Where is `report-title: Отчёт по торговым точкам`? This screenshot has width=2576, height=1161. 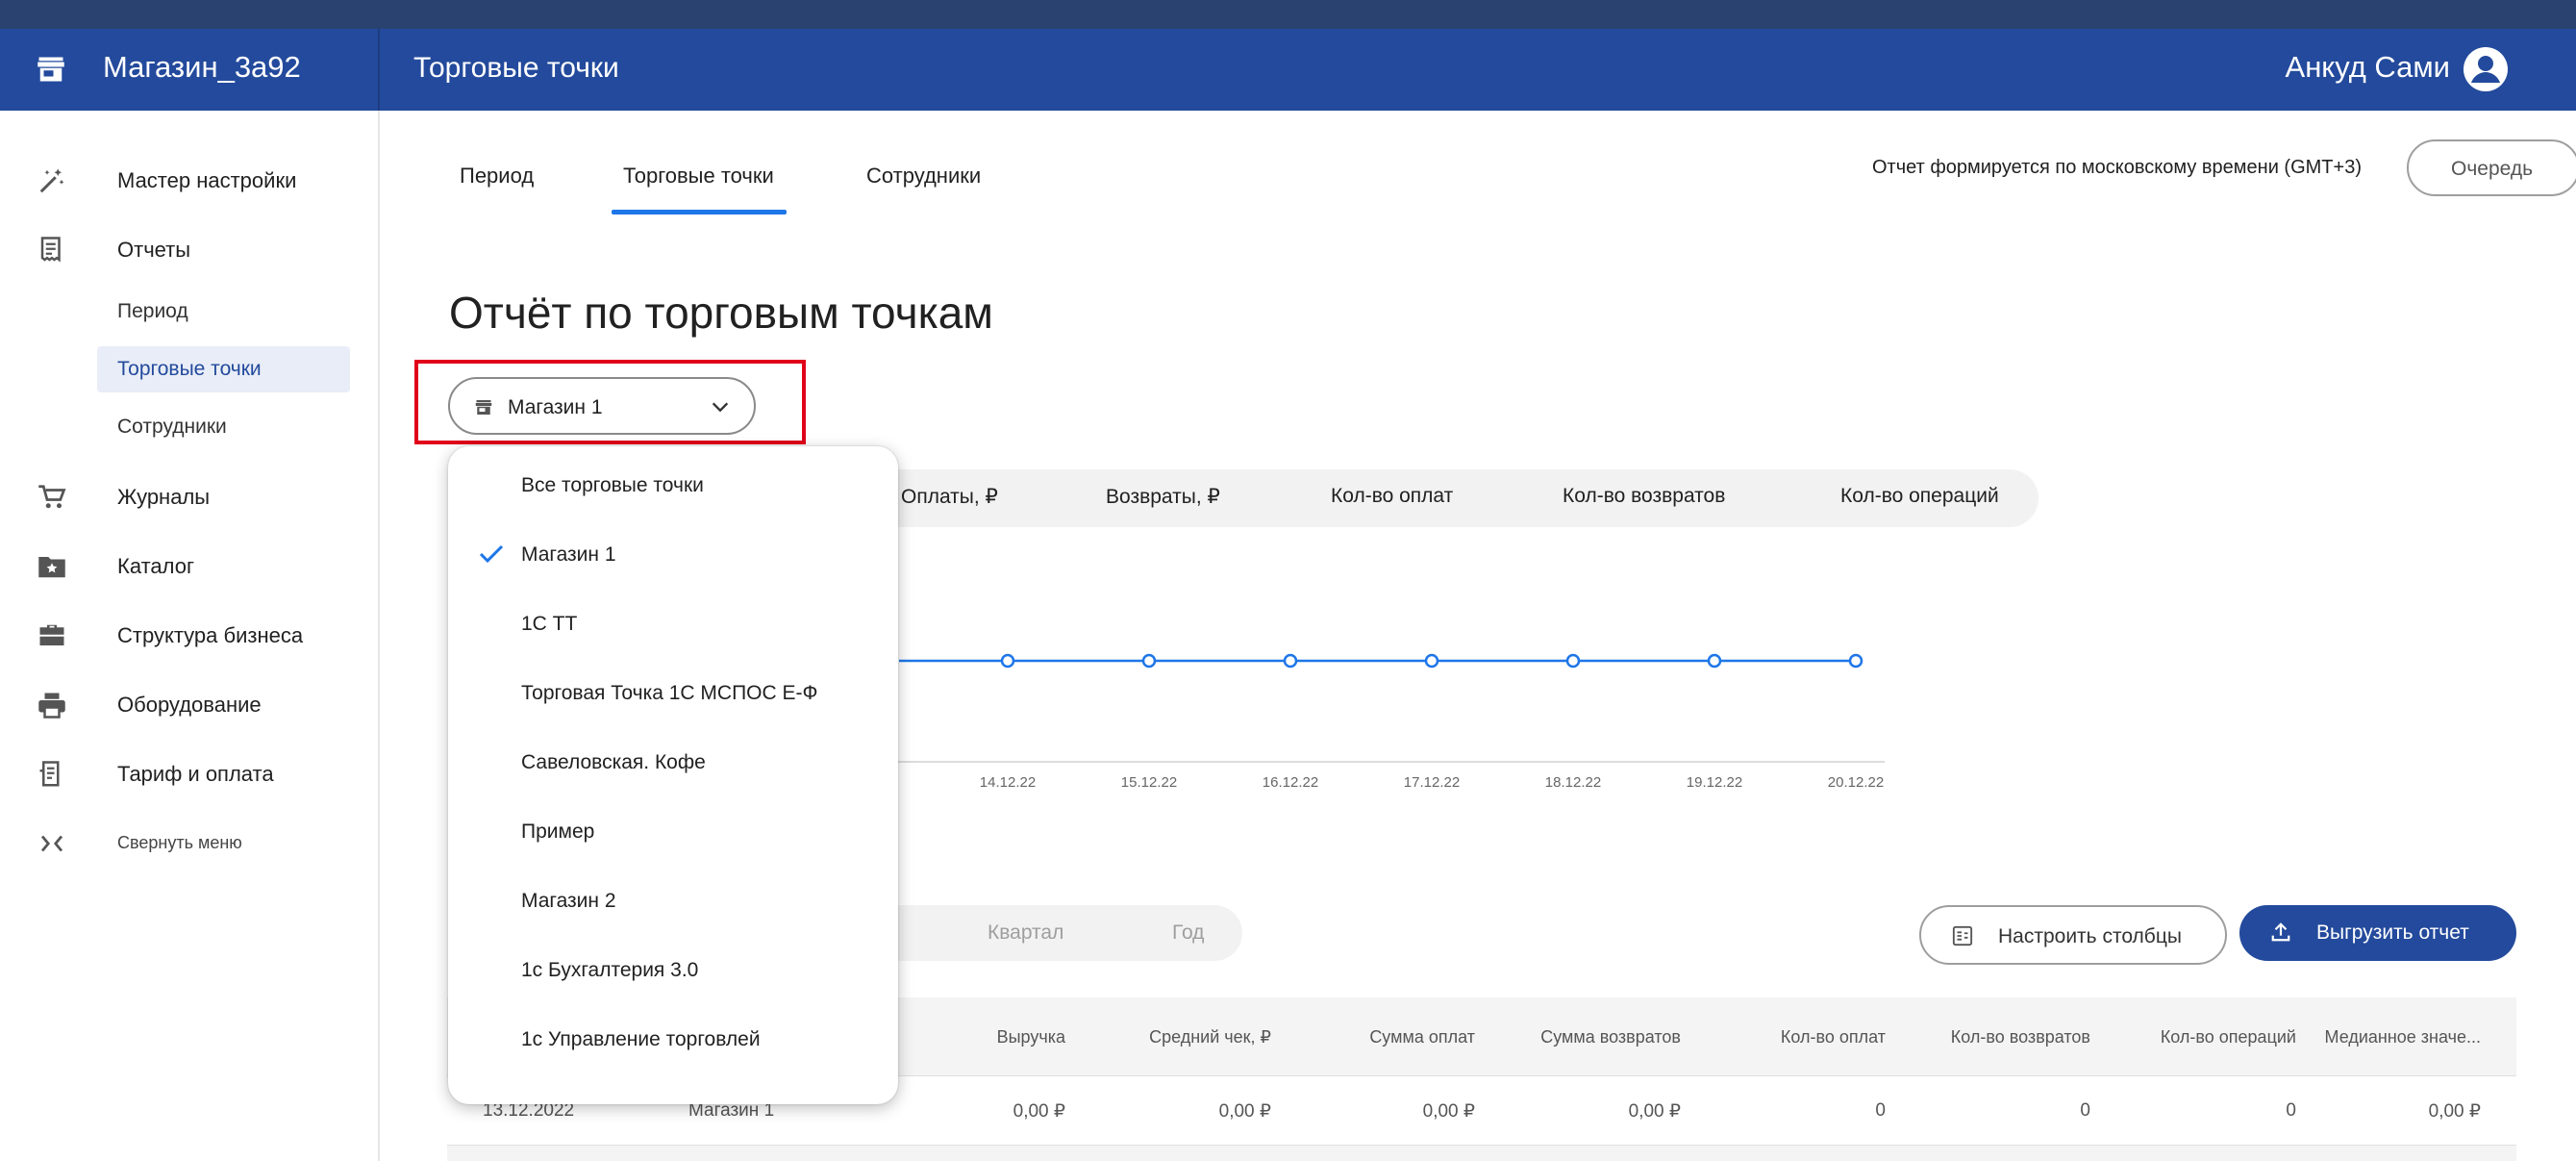 report-title: Отчёт по торговым точкам is located at coordinates (721, 313).